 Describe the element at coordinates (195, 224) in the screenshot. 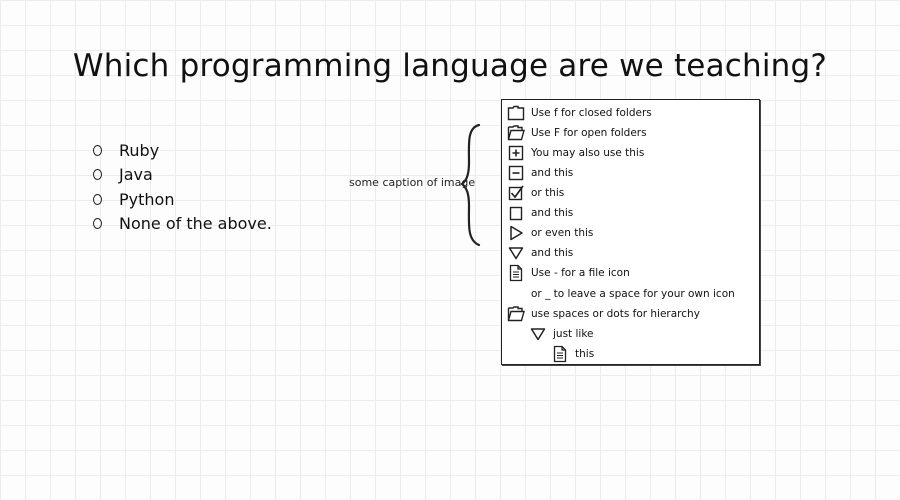

I see `radio-label: None of the above.` at that location.